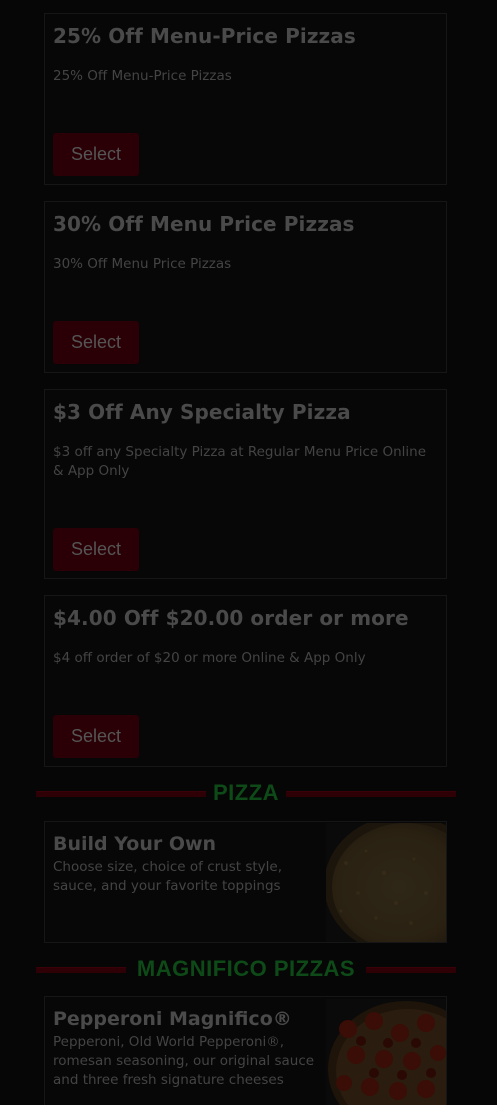 The image size is (497, 1105). I want to click on section-header-pizza: PIZZA, so click(246, 793).